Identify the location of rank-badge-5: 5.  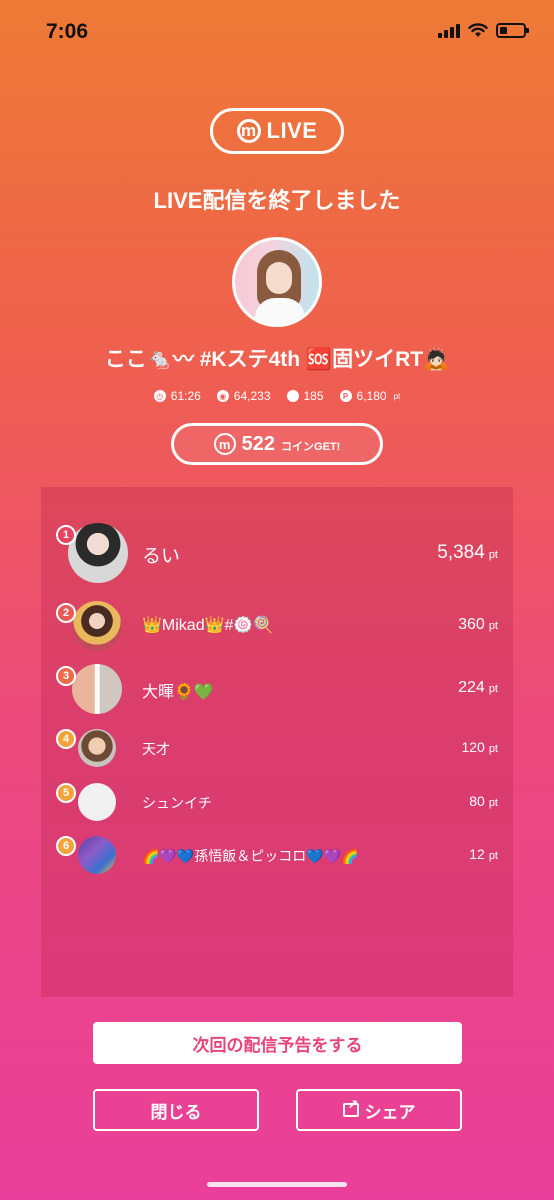
(66, 793).